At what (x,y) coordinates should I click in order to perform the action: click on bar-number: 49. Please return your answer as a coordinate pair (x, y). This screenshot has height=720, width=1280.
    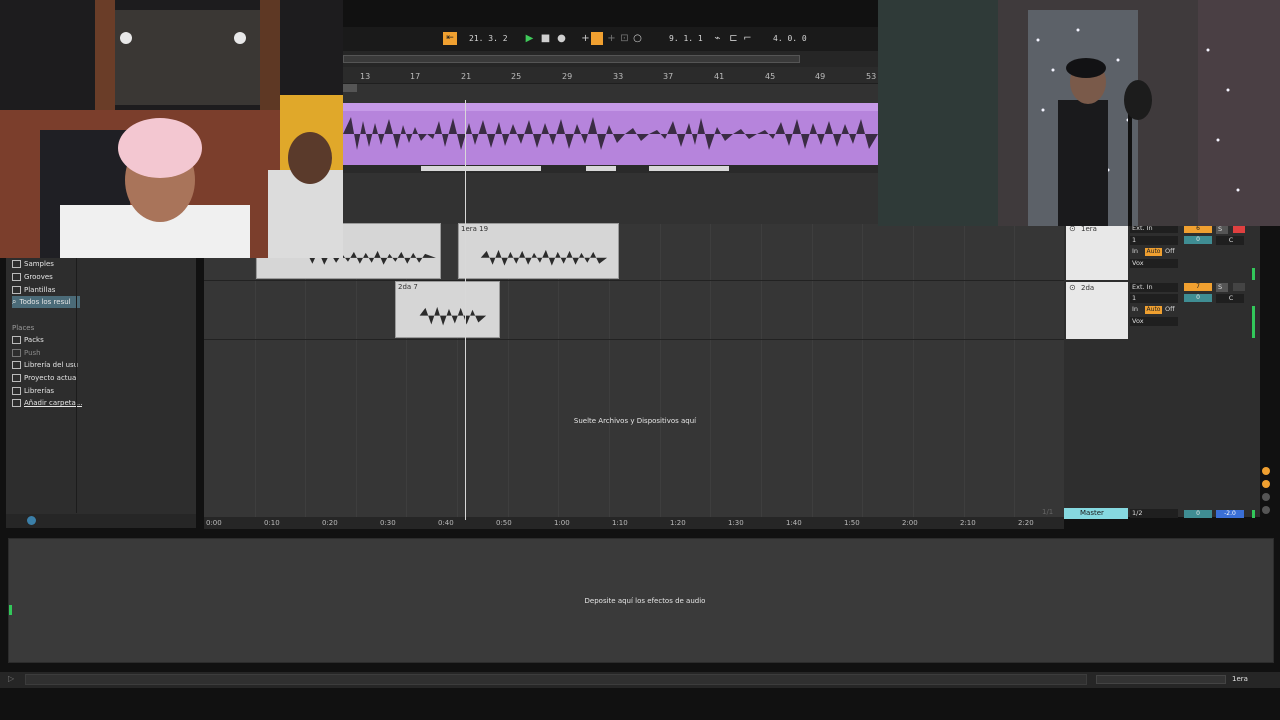
    Looking at the image, I should click on (820, 76).